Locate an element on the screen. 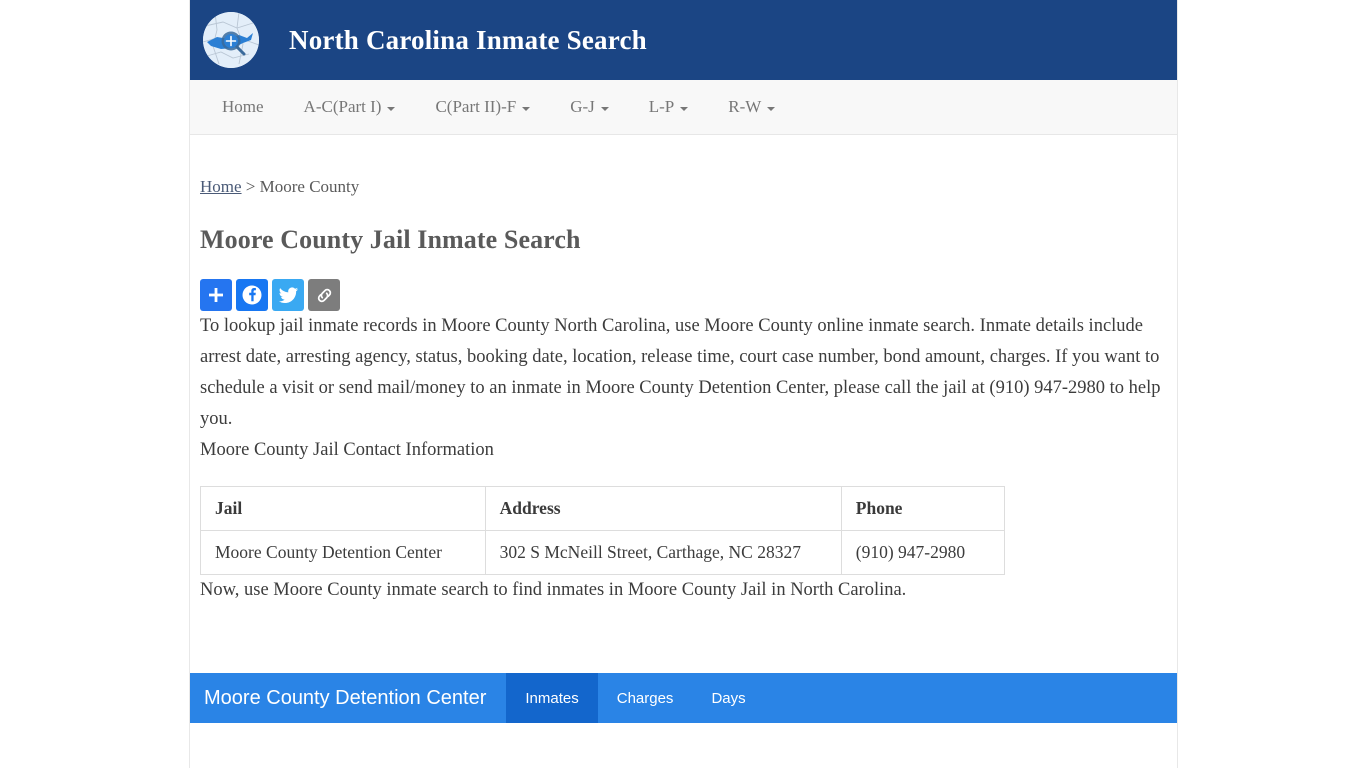 This screenshot has width=1366, height=768. column-header-phone: Phone is located at coordinates (923, 508).